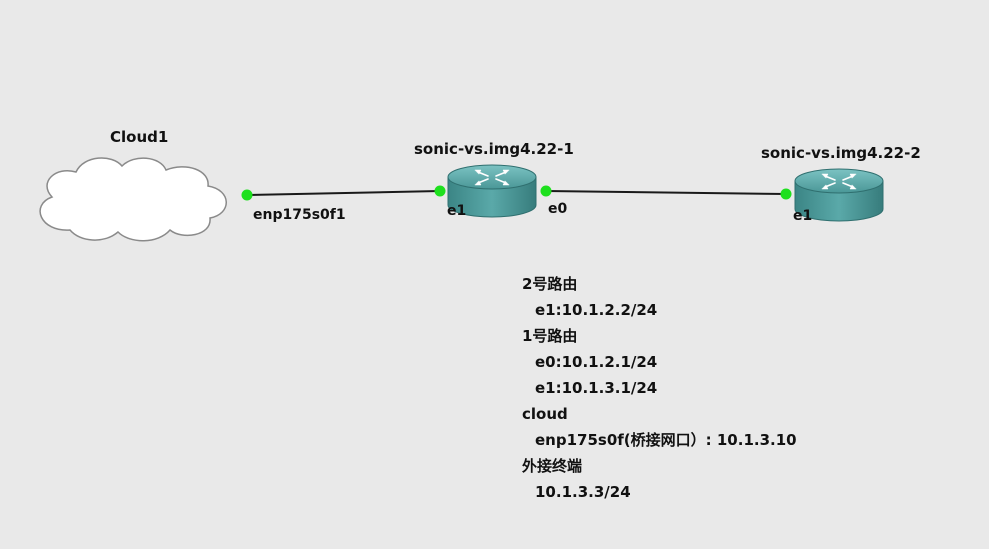  What do you see at coordinates (545, 414) in the screenshot?
I see `note-heading-line: cloud` at bounding box center [545, 414].